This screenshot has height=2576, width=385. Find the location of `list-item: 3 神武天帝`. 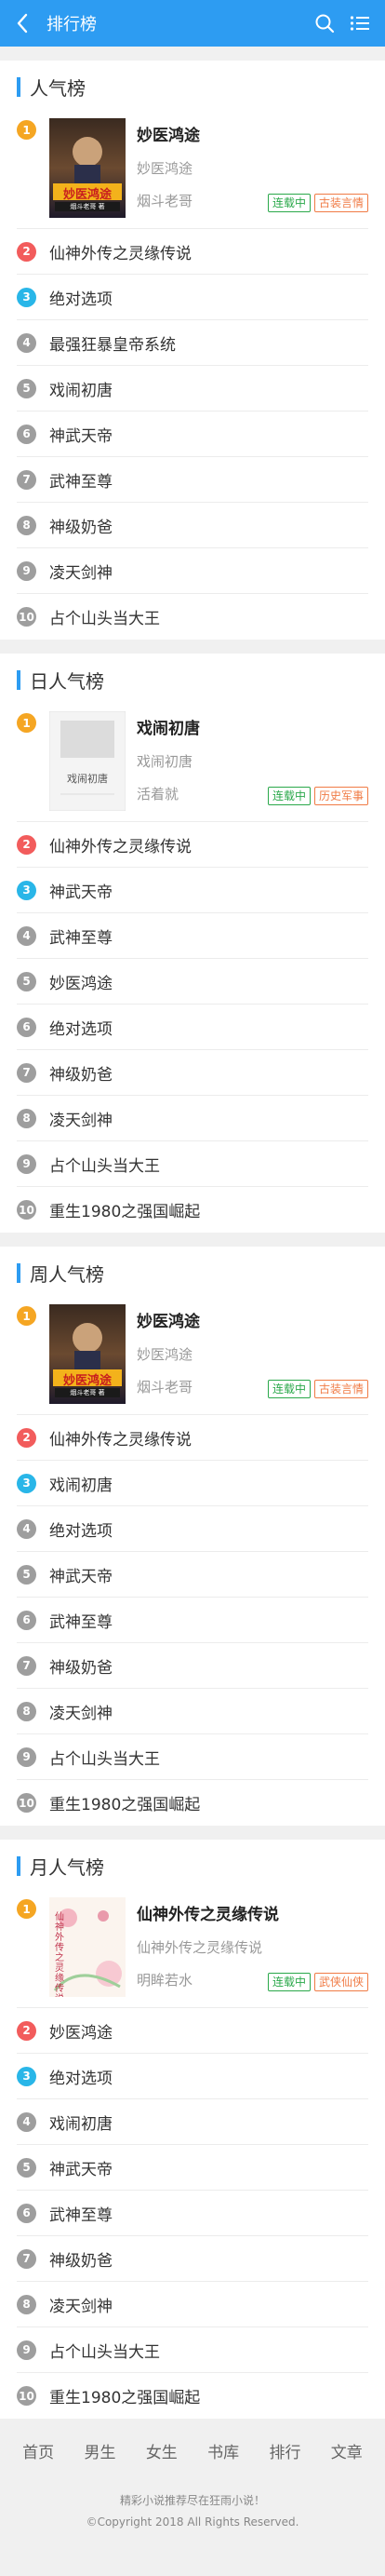

list-item: 3 神武天帝 is located at coordinates (192, 890).